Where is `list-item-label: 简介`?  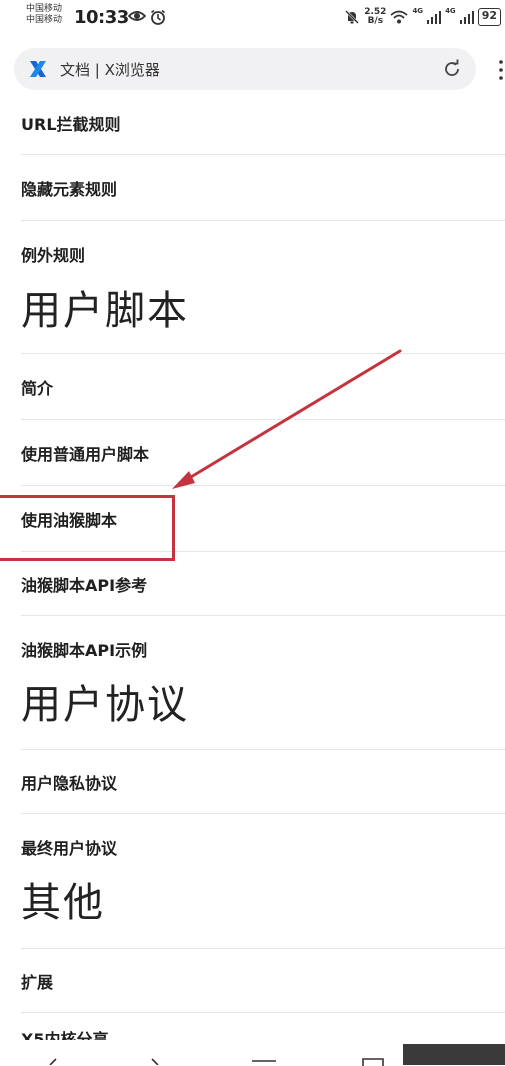 list-item-label: 简介 is located at coordinates (37, 388).